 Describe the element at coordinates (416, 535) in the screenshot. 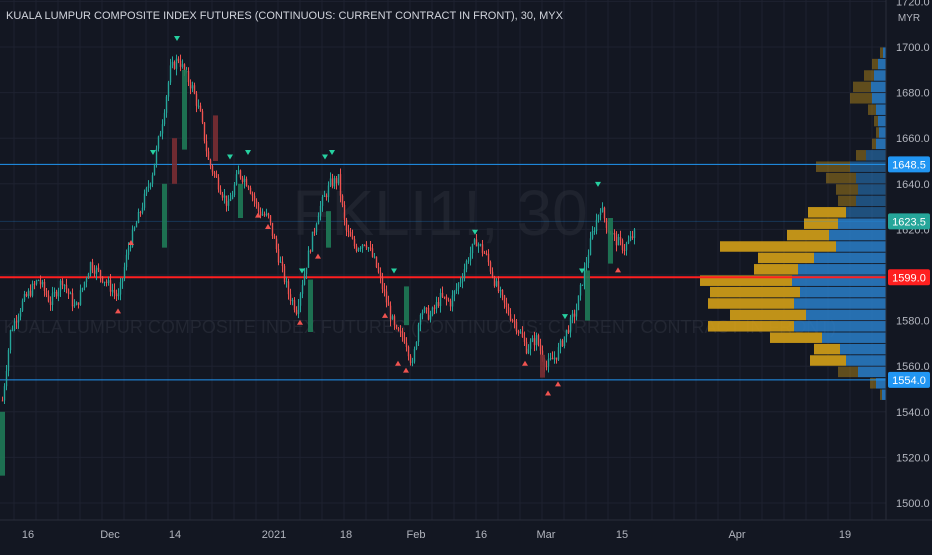

I see `time-tick-label: Feb` at that location.